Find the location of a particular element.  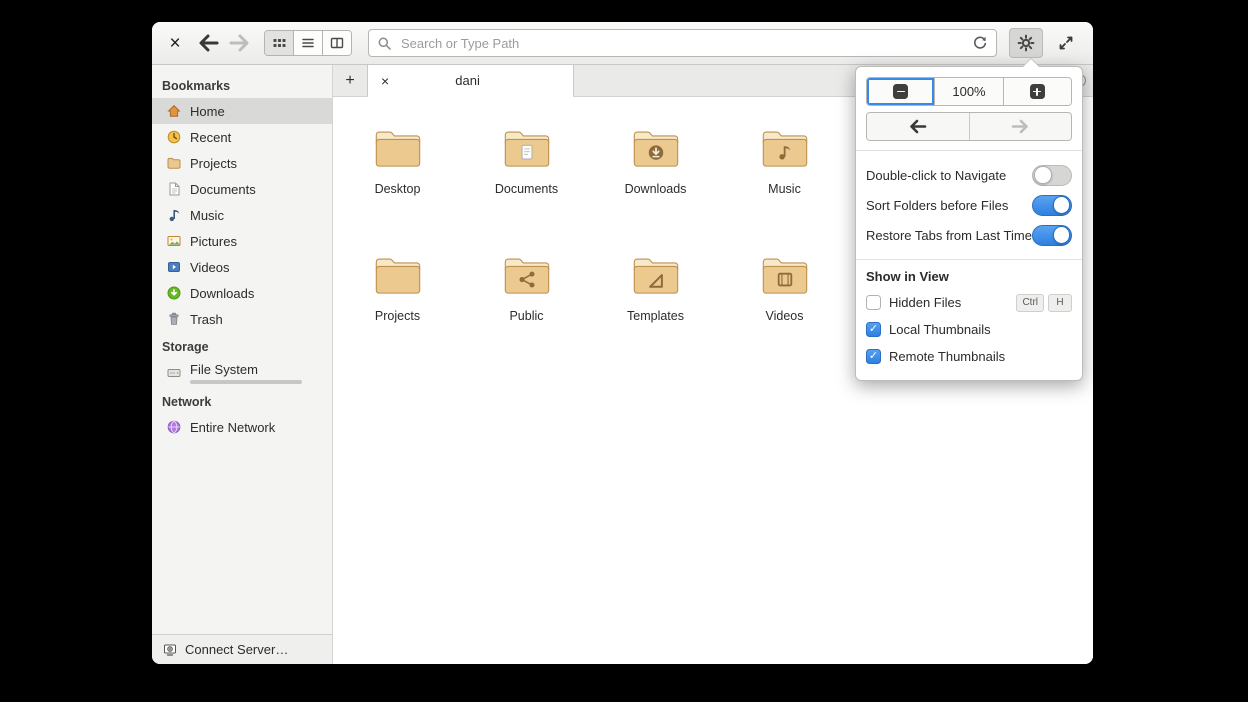

setting-local-thumbnails: ✓ Local Thumbnails is located at coordinates (969, 329).